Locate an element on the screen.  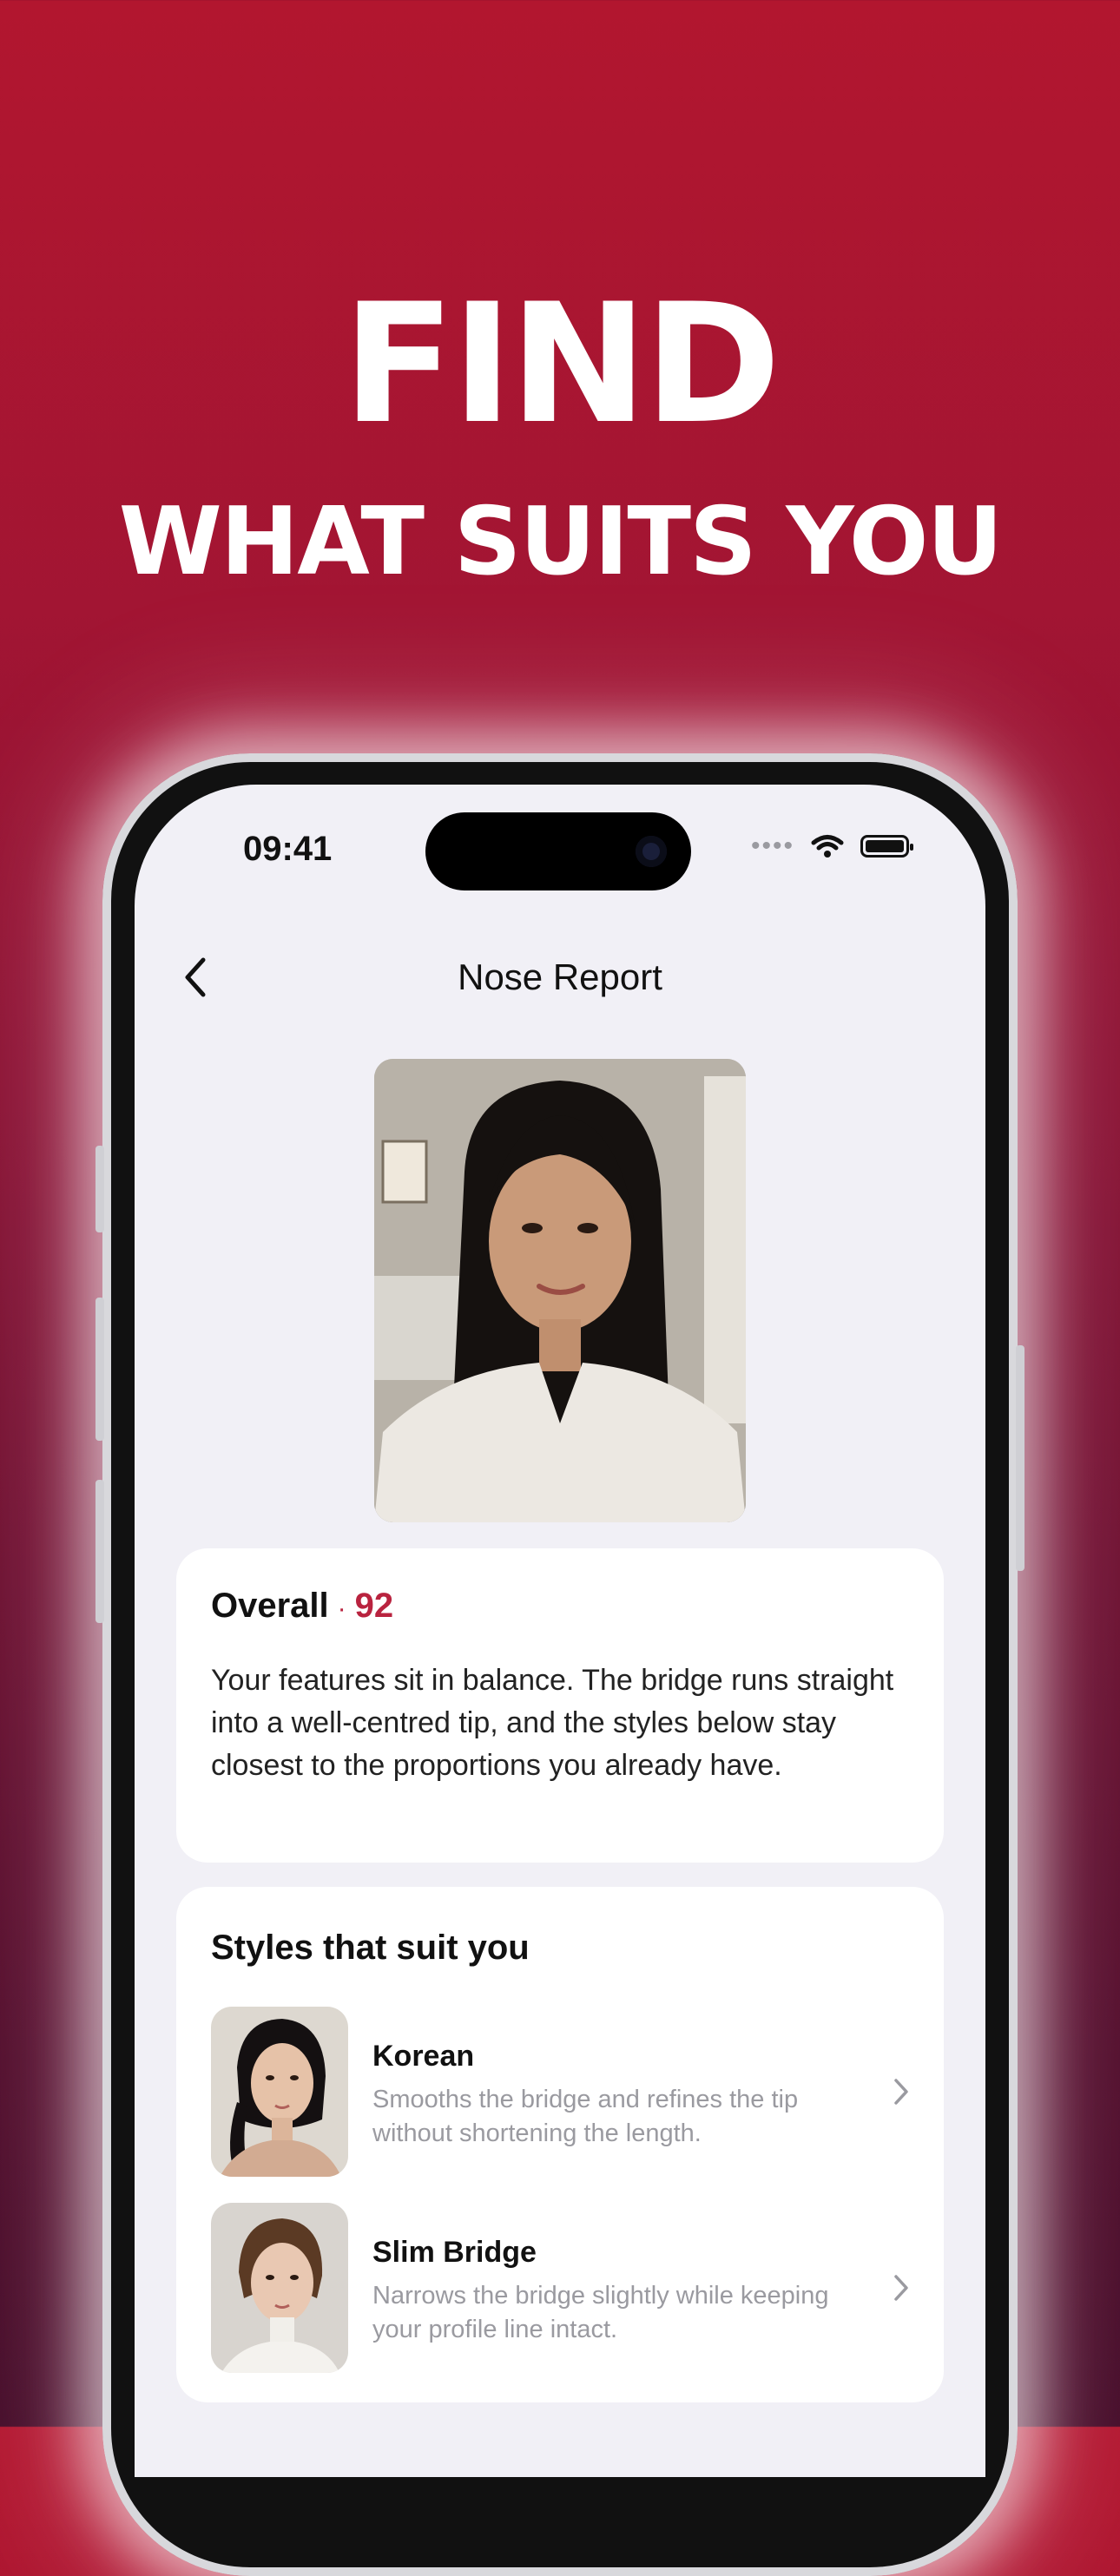
portrait-illustration is located at coordinates (560, 1290).